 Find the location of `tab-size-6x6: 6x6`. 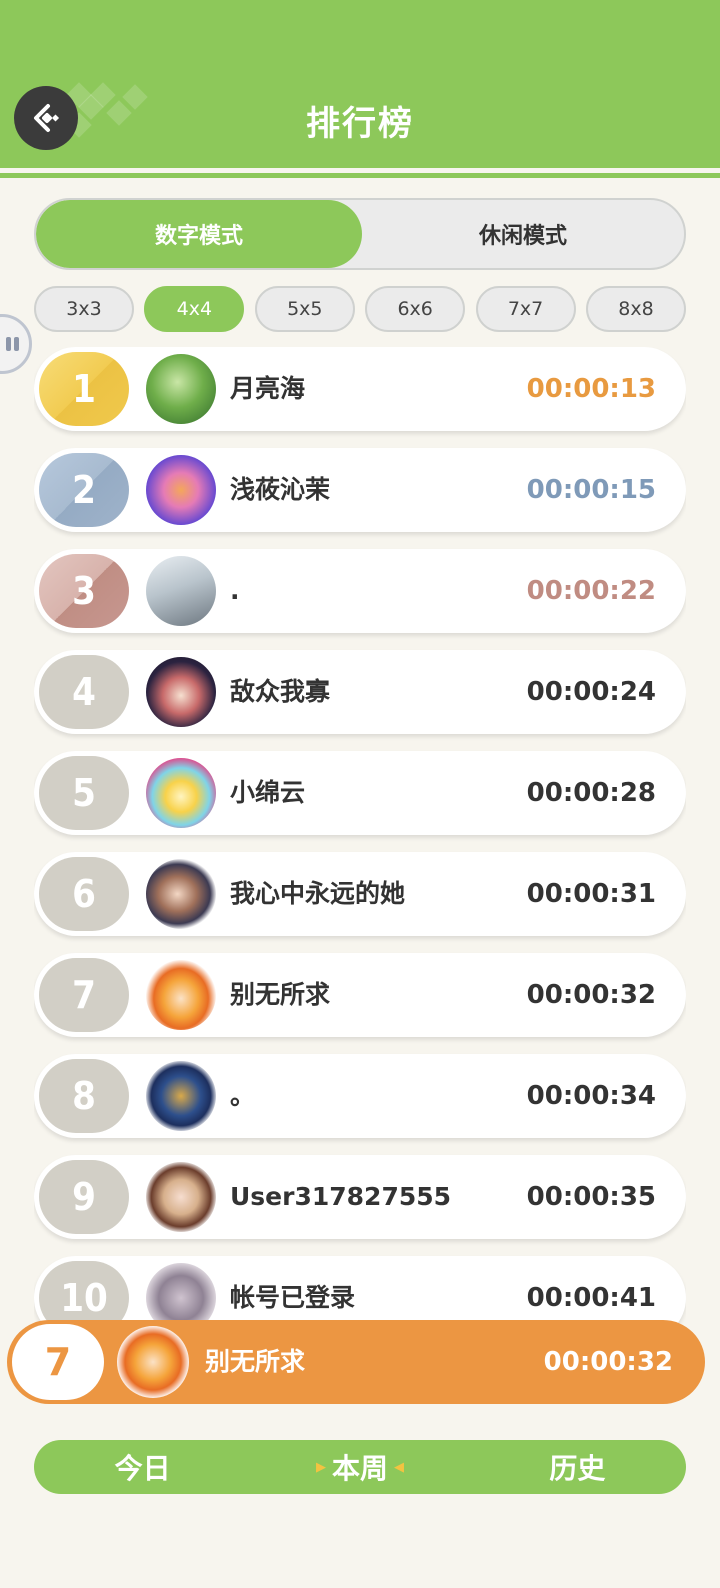

tab-size-6x6: 6x6 is located at coordinates (415, 309).